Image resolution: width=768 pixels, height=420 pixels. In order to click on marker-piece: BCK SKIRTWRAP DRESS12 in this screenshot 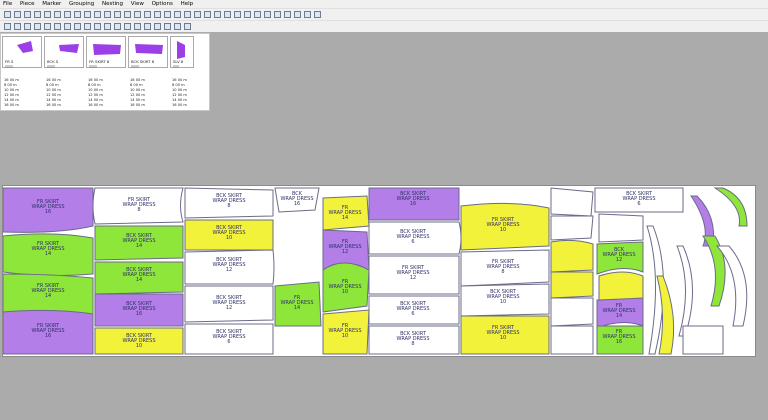, I will do `click(229, 267)`.